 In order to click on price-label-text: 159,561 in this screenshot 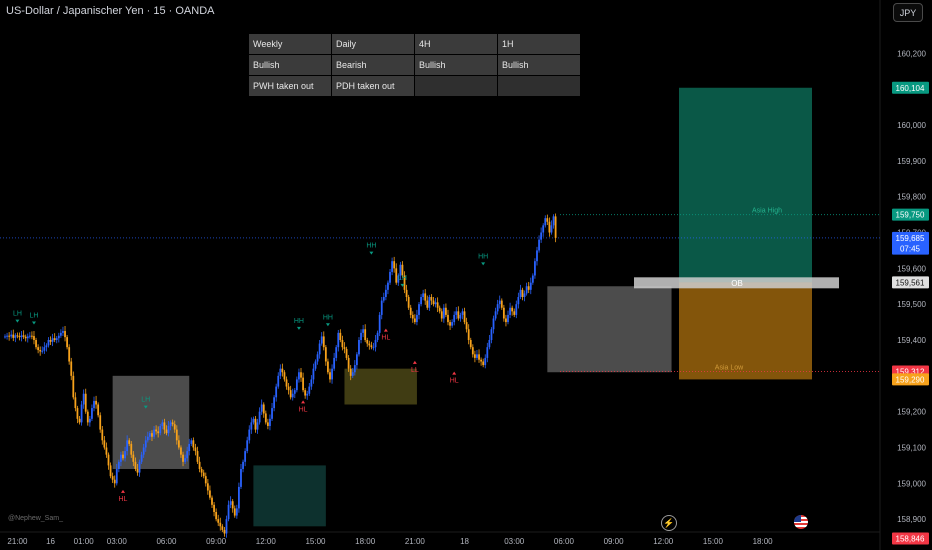, I will do `click(910, 282)`.